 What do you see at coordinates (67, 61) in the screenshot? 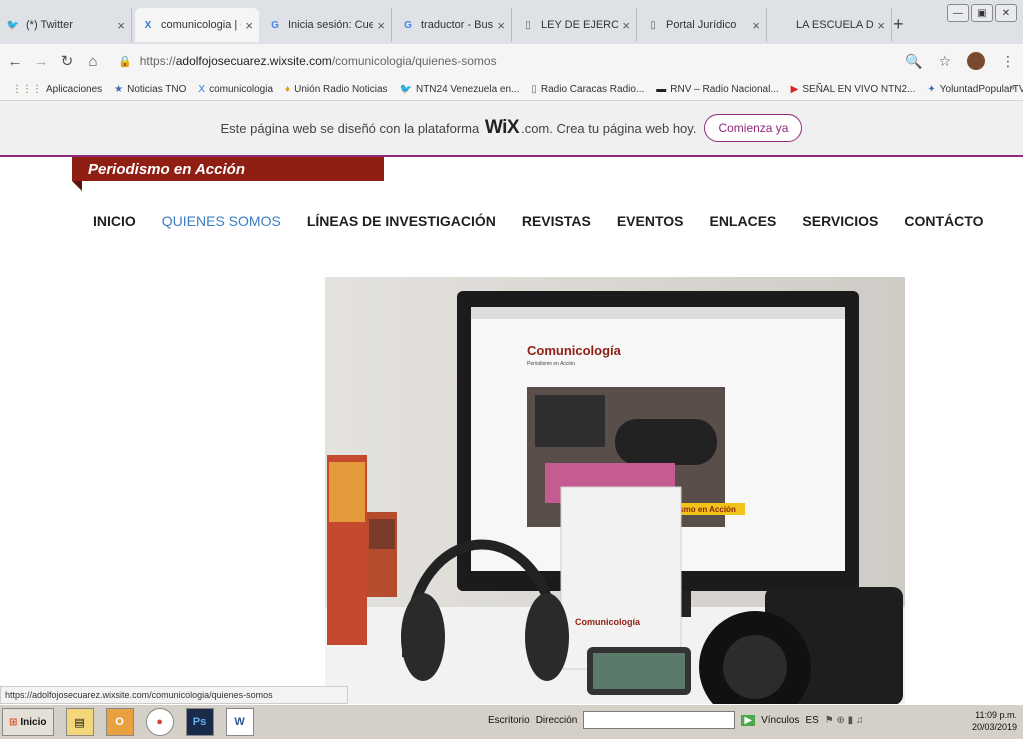
I see `reload-icon: ↻` at bounding box center [67, 61].